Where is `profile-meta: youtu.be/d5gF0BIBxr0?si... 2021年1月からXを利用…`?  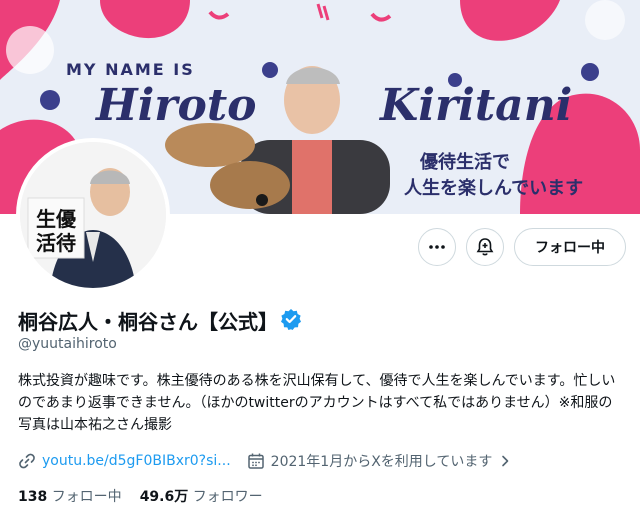 profile-meta: youtu.be/d5gF0BIBxr0?si... 2021年1月からXを利用… is located at coordinates (265, 461).